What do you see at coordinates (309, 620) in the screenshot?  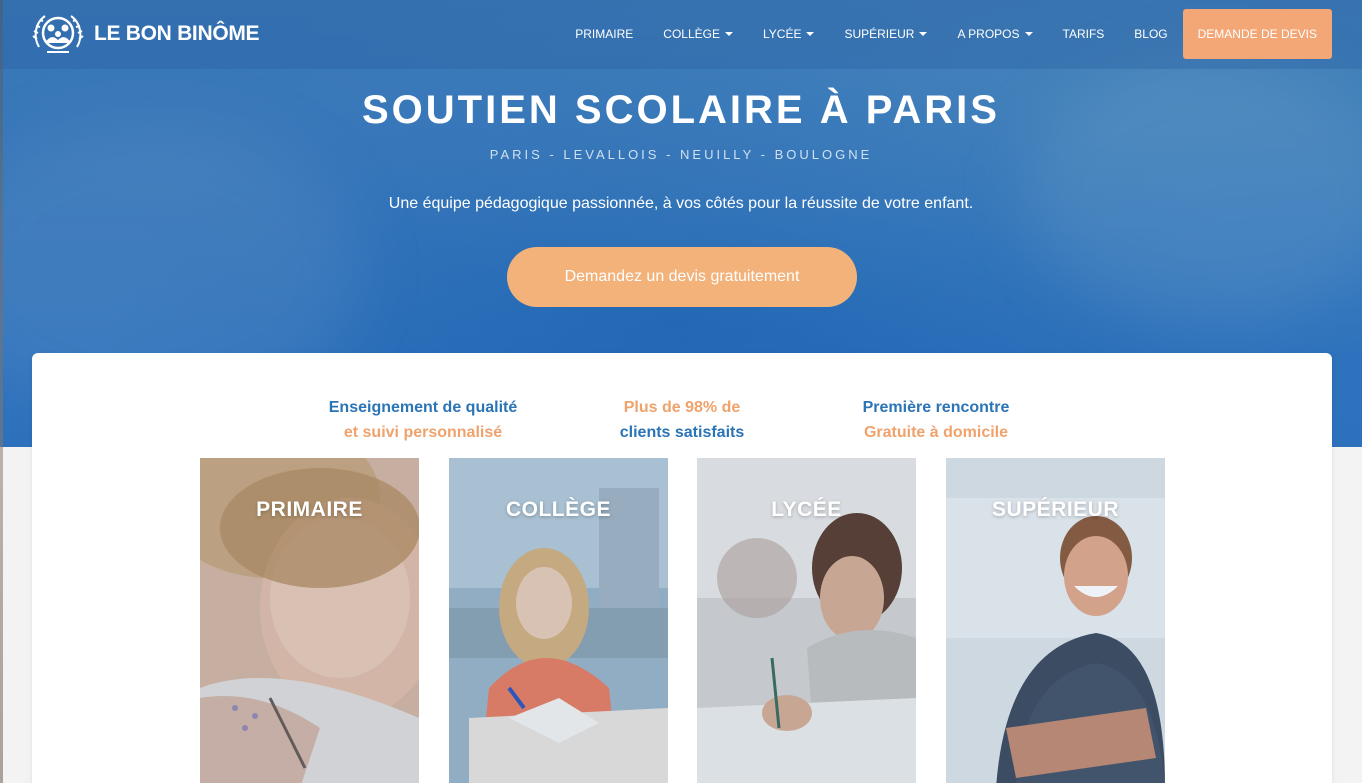 I see `tile-primaire: PRIMAIRE` at bounding box center [309, 620].